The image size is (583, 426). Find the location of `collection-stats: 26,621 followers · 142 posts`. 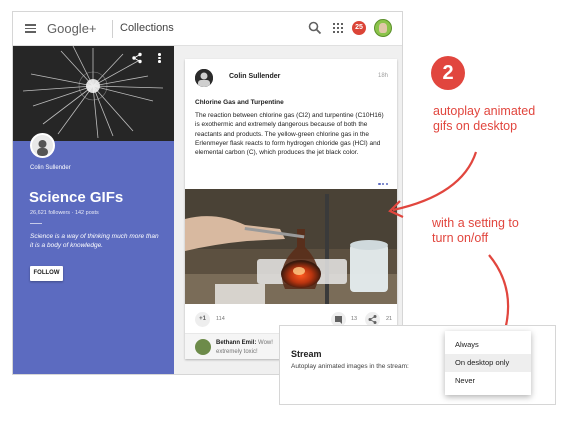

collection-stats: 26,621 followers · 142 posts is located at coordinates (64, 213).